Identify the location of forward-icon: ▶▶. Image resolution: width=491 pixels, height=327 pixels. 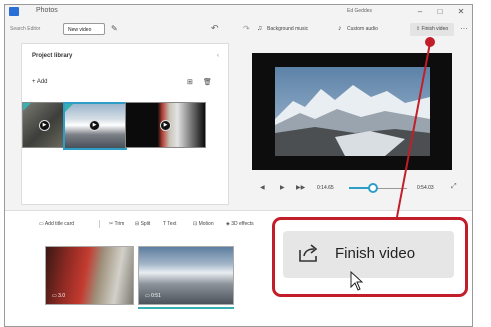
(300, 187).